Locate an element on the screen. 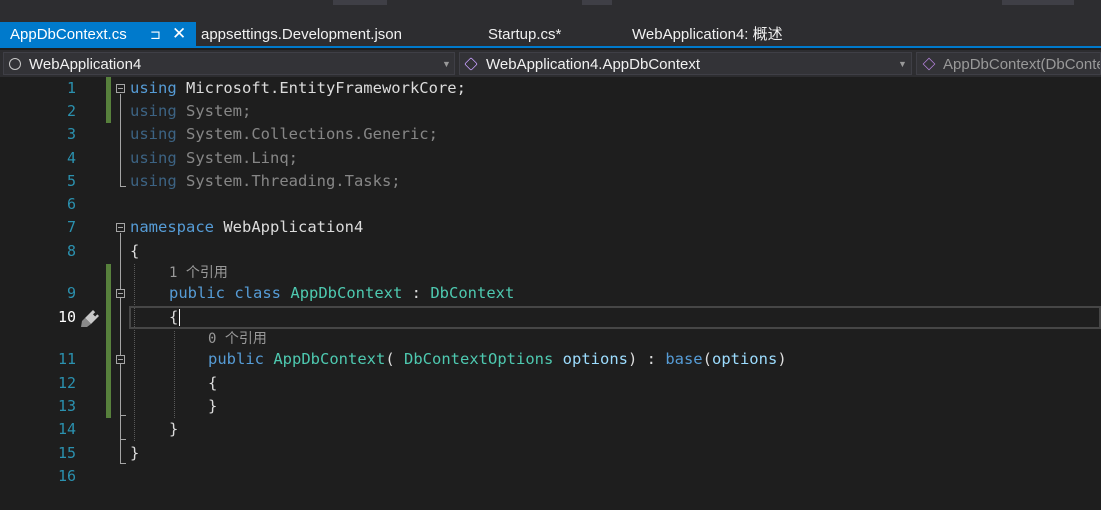 The image size is (1101, 510). parameter-name: options is located at coordinates (595, 359).